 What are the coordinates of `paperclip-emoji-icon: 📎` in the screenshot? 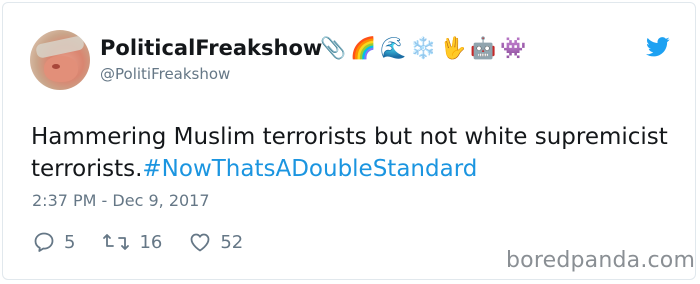 It's located at (333, 48).